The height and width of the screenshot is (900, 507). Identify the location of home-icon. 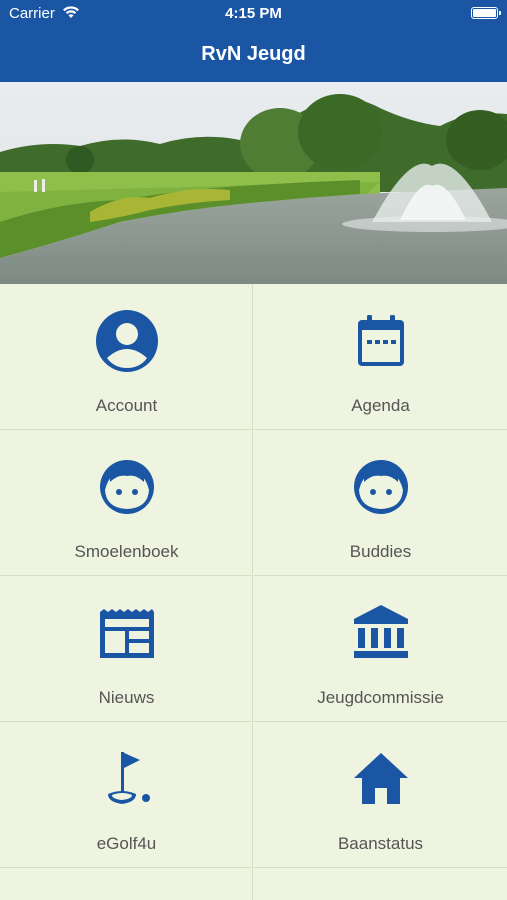
(381, 778).